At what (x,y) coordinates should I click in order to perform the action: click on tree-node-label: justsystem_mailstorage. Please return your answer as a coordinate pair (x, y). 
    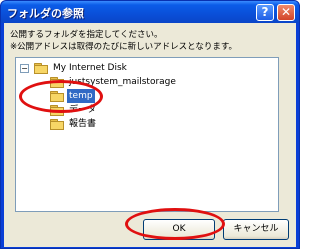
    Looking at the image, I should click on (122, 82).